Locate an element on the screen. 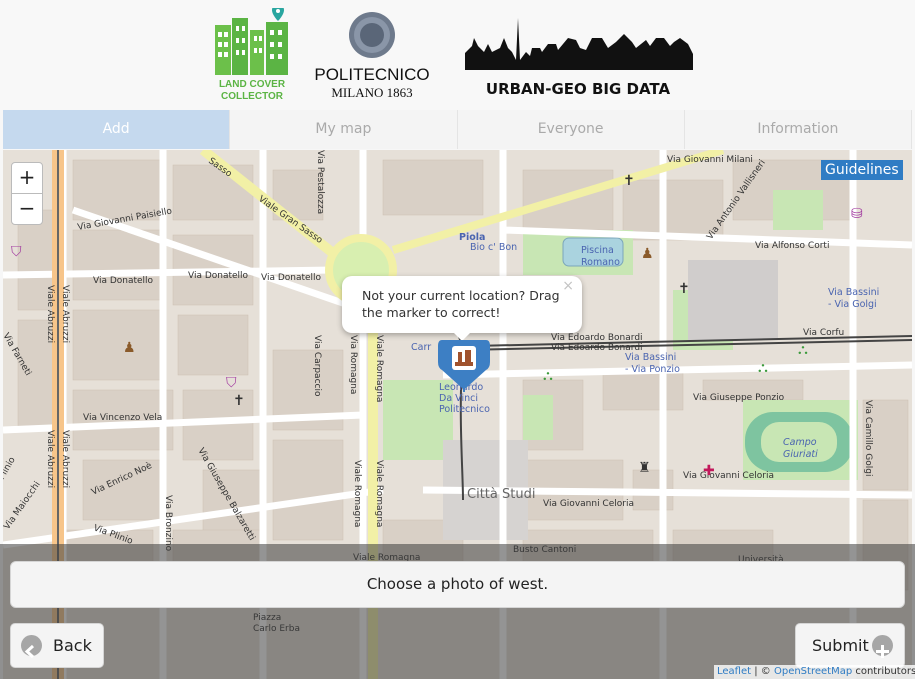  svg-text: Romano is located at coordinates (600, 262).